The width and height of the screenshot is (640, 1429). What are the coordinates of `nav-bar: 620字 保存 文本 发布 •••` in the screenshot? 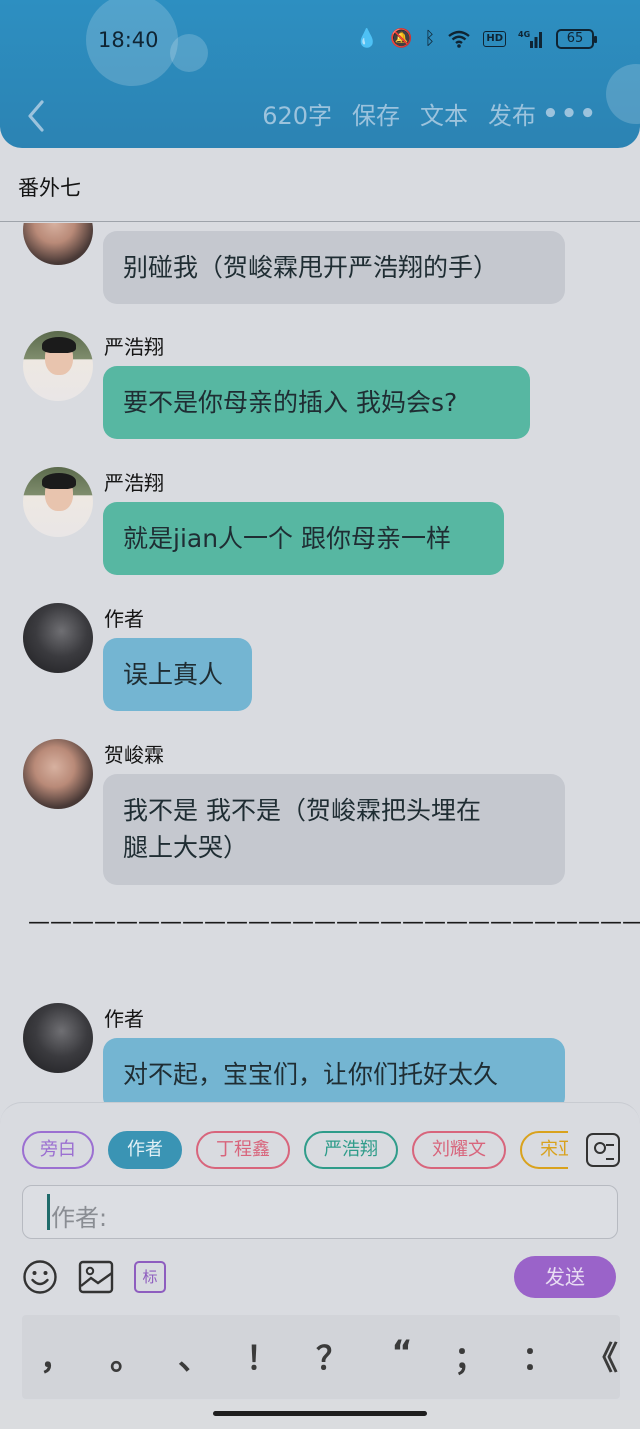 It's located at (320, 116).